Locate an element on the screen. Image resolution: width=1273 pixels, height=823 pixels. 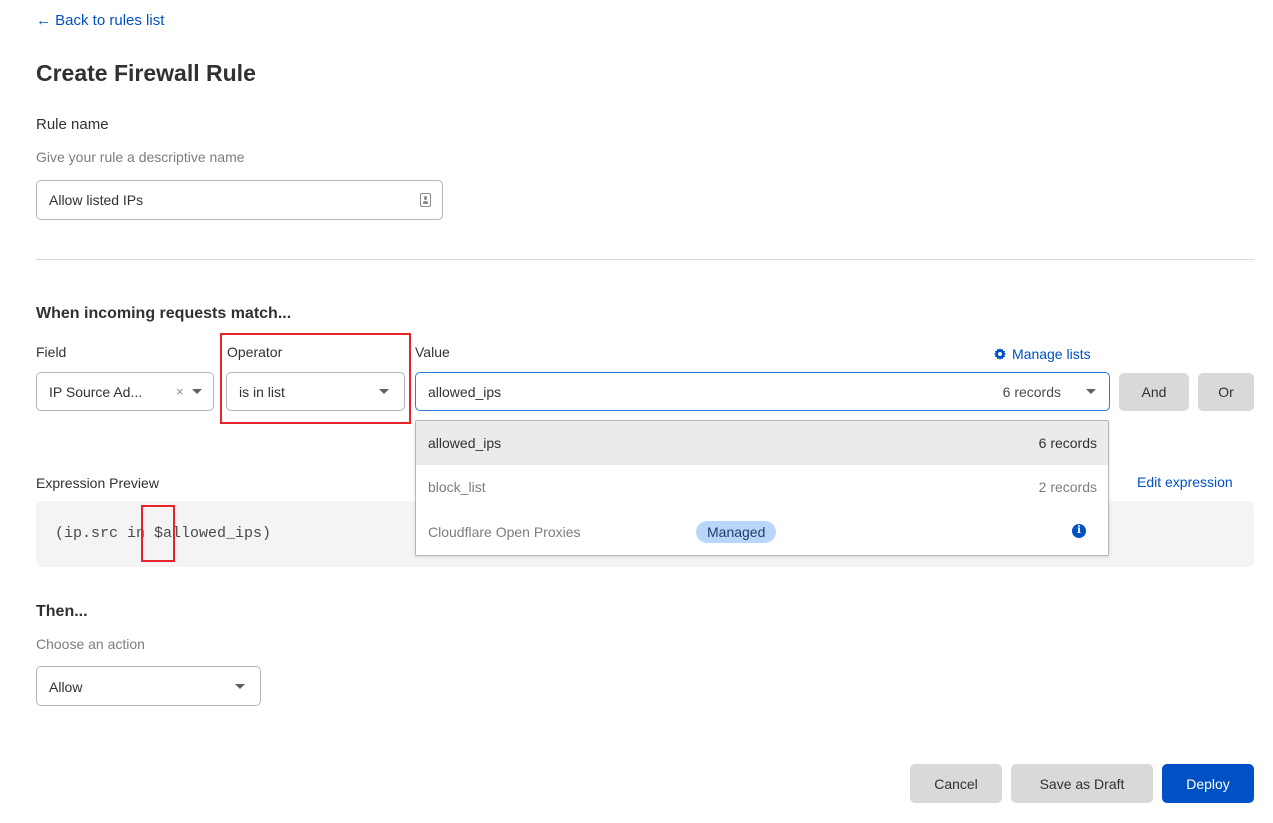
edit-expression-link: Edit expression is located at coordinates (1185, 482).